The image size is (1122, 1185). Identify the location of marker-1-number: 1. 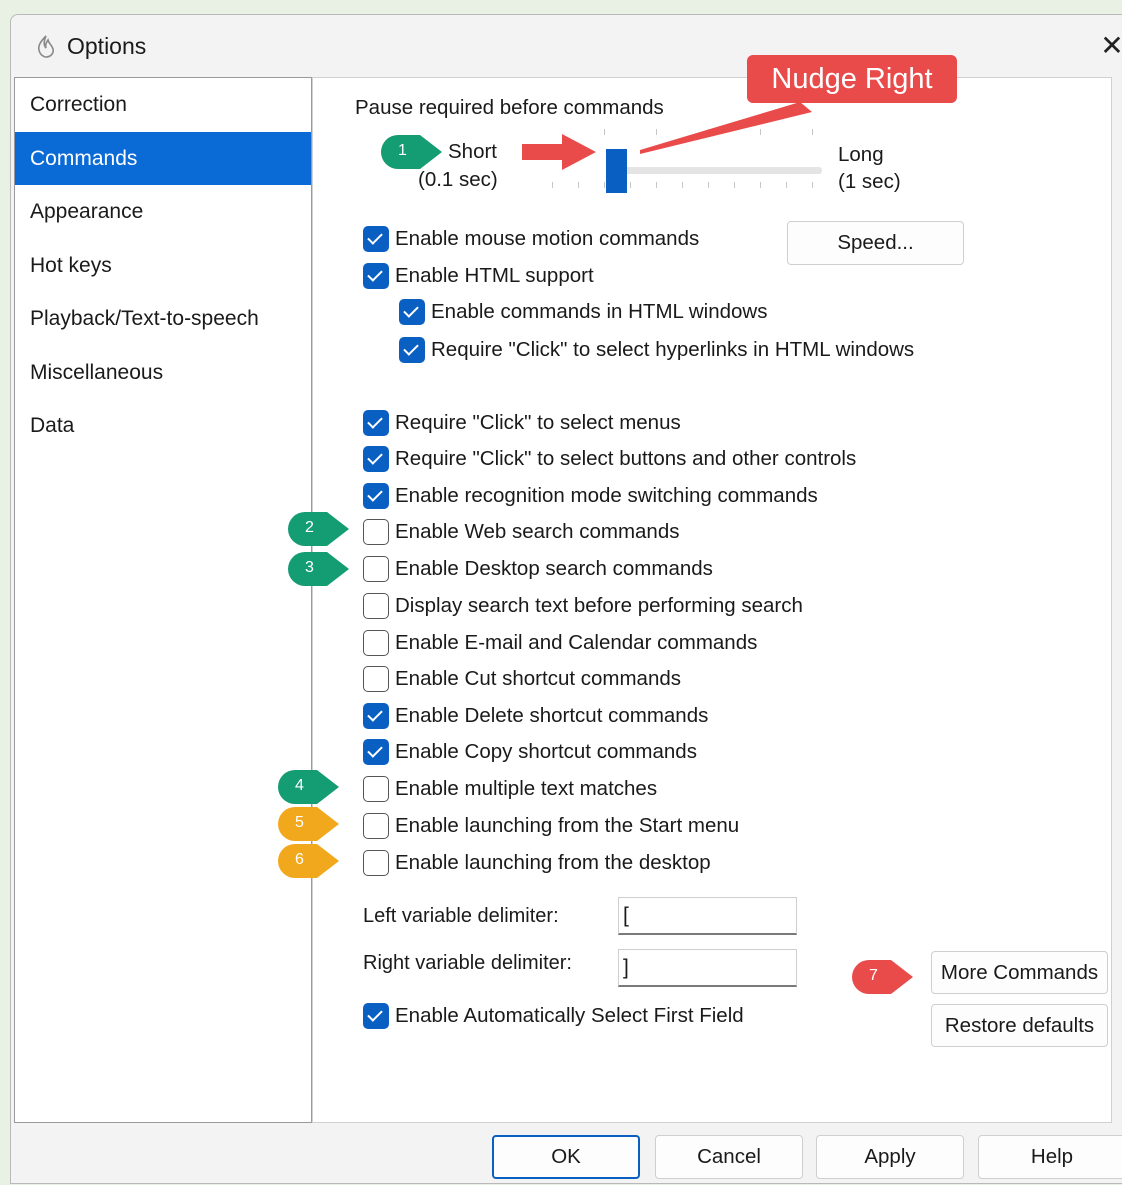
(402, 150).